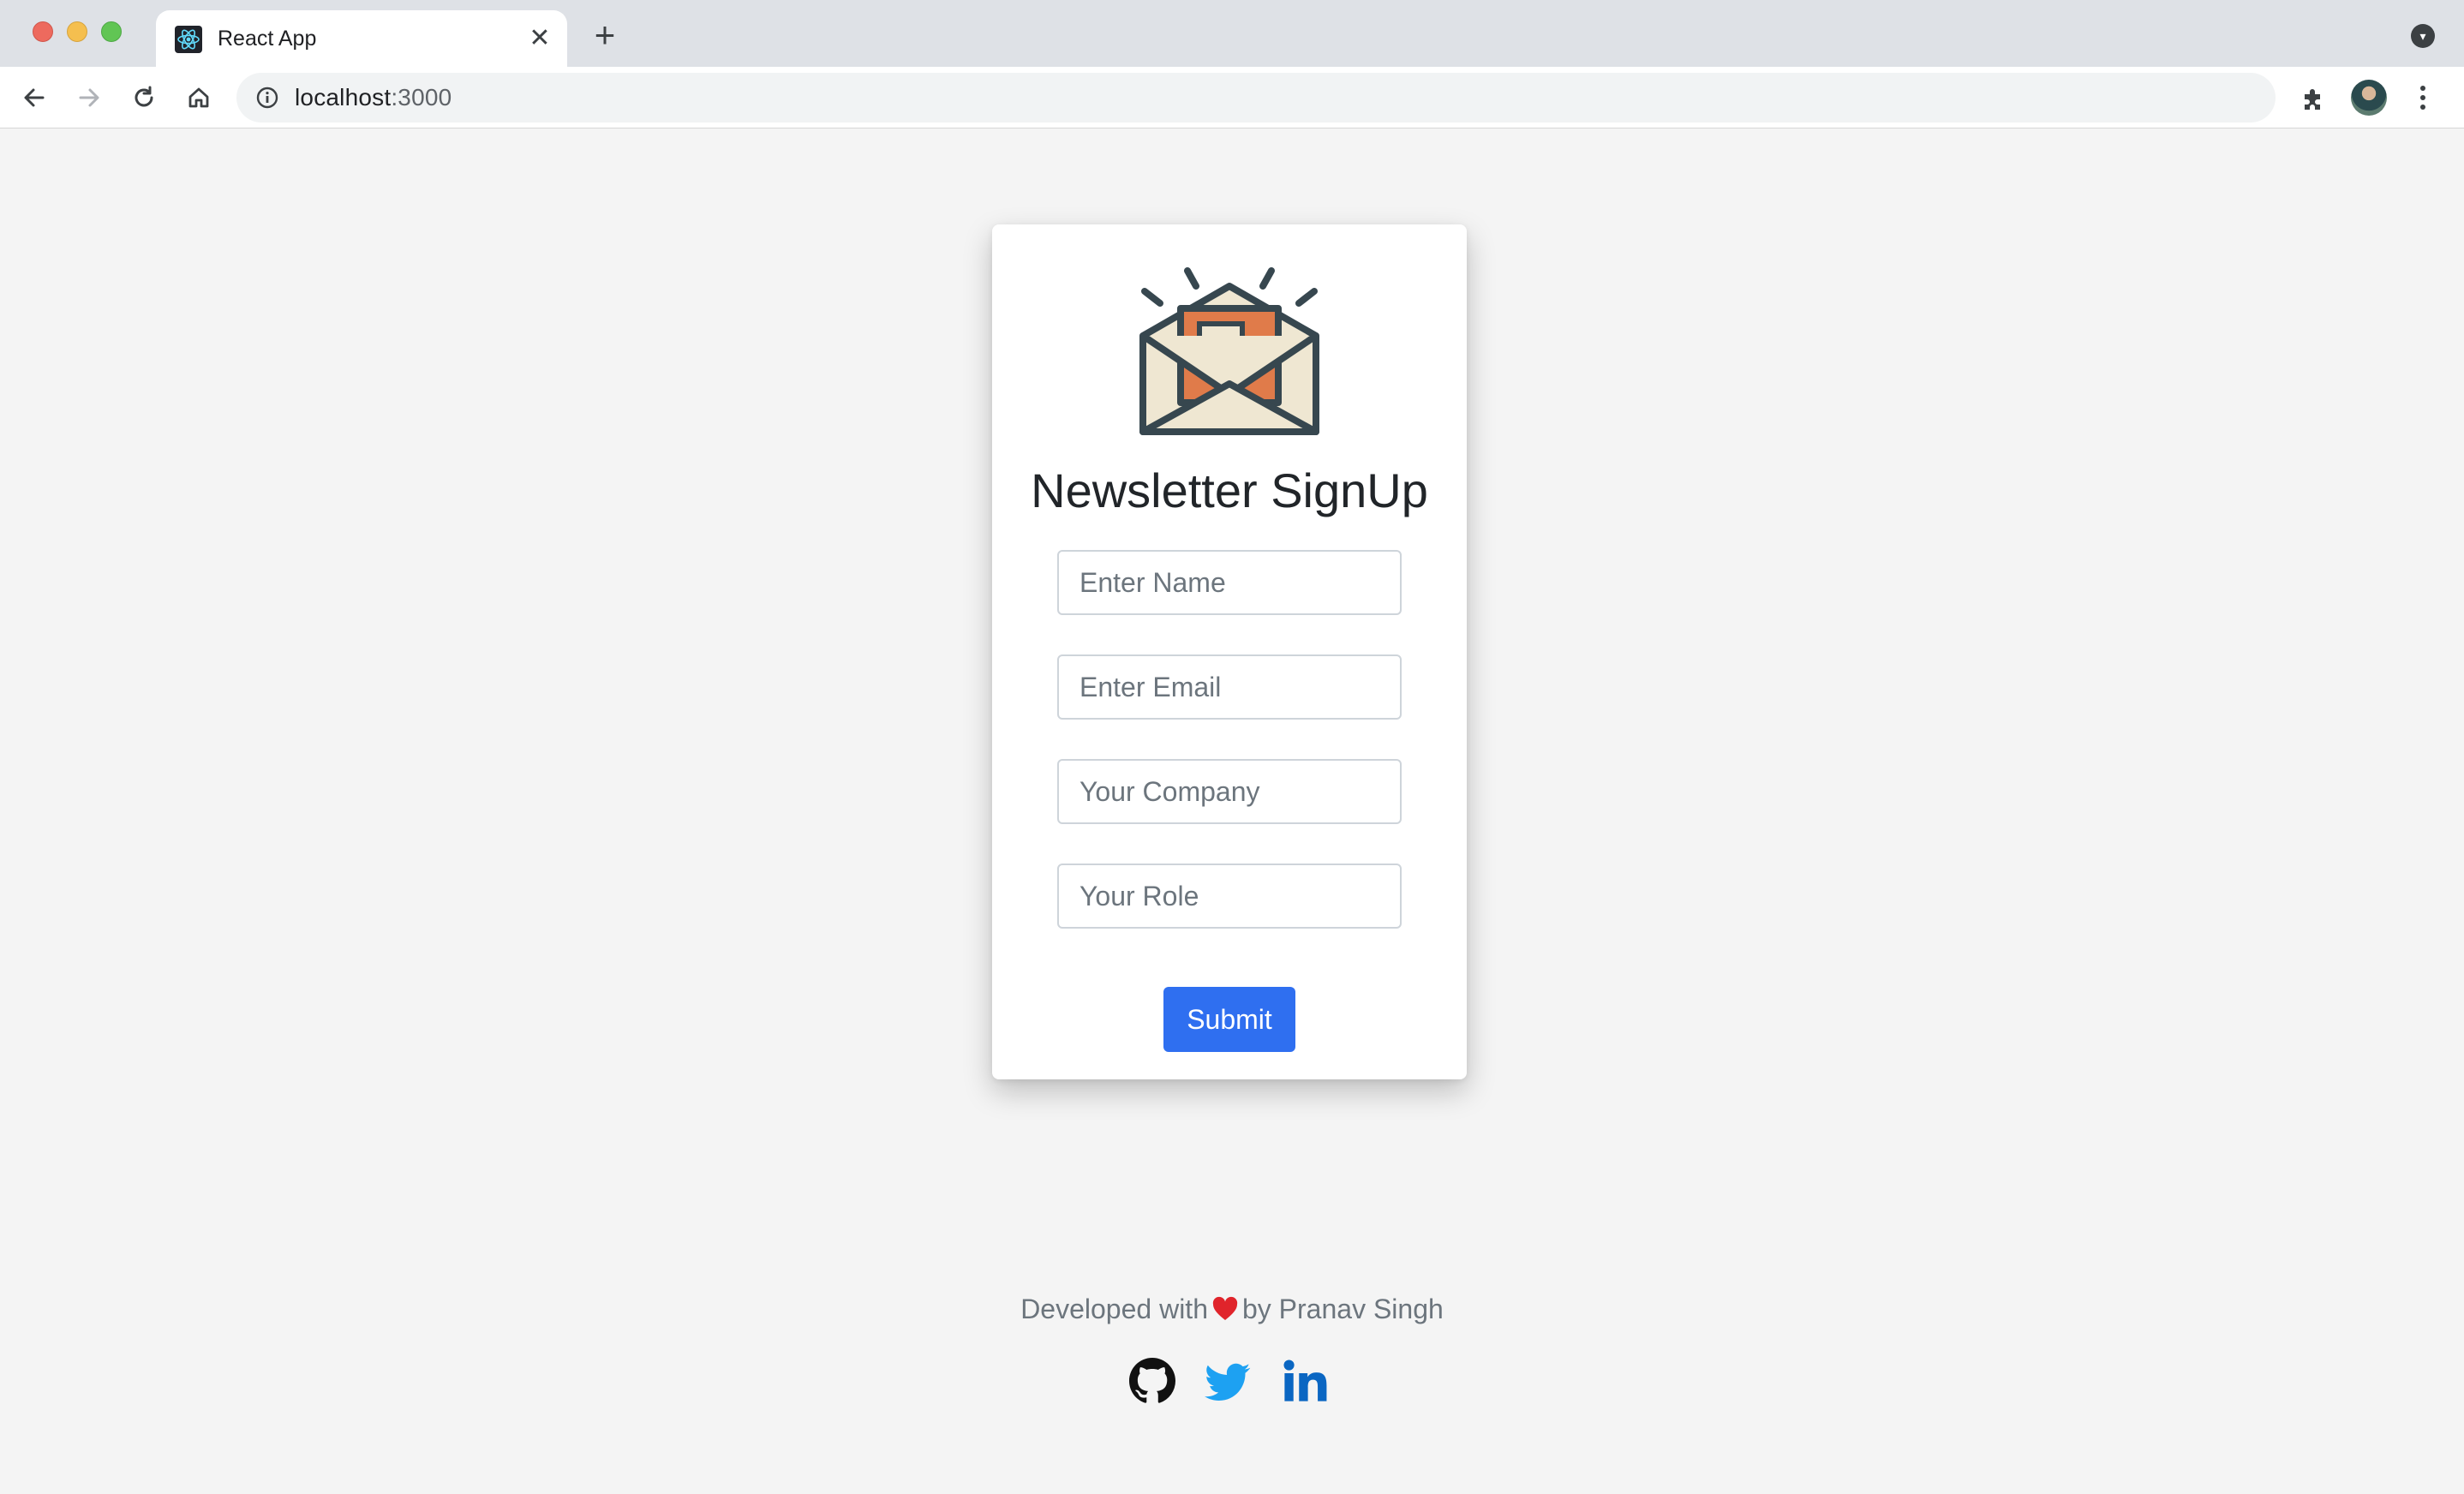 The width and height of the screenshot is (2464, 1494). What do you see at coordinates (1229, 897) in the screenshot?
I see `role-field` at bounding box center [1229, 897].